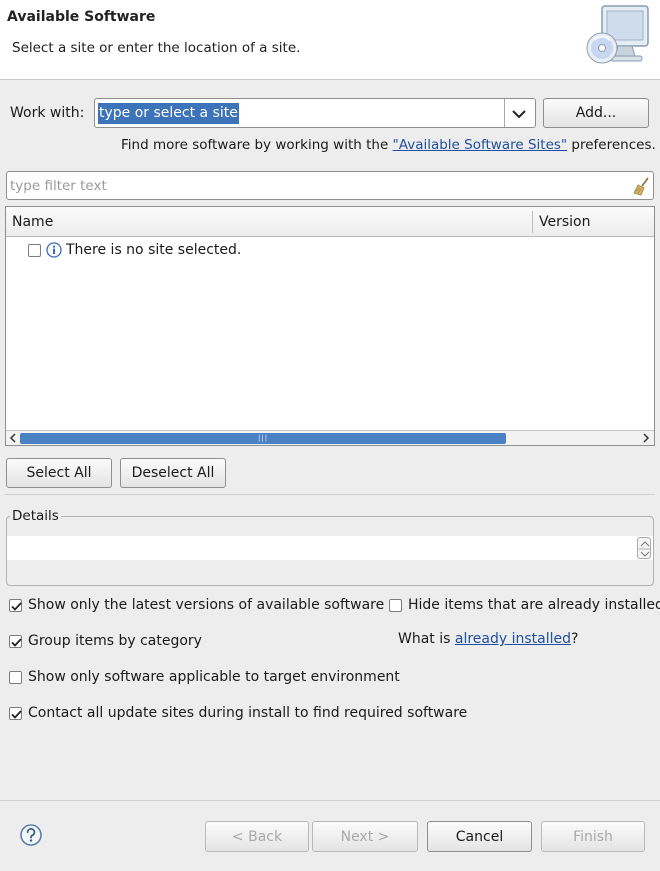  I want to click on deselect-all-button: Deselect All, so click(173, 473).